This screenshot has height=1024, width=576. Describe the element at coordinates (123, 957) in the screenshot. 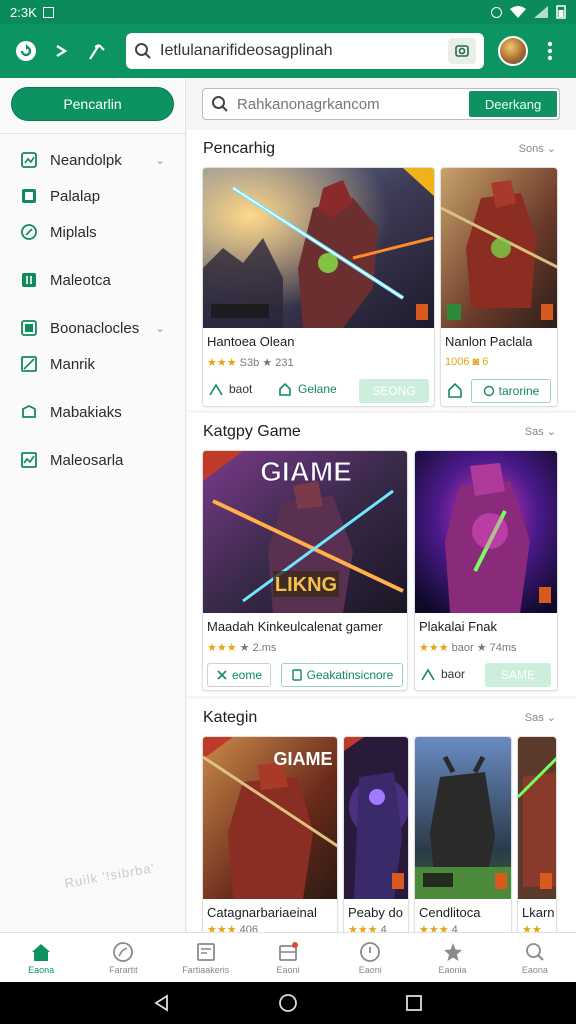

I see `nav-item-1: Farartit` at that location.